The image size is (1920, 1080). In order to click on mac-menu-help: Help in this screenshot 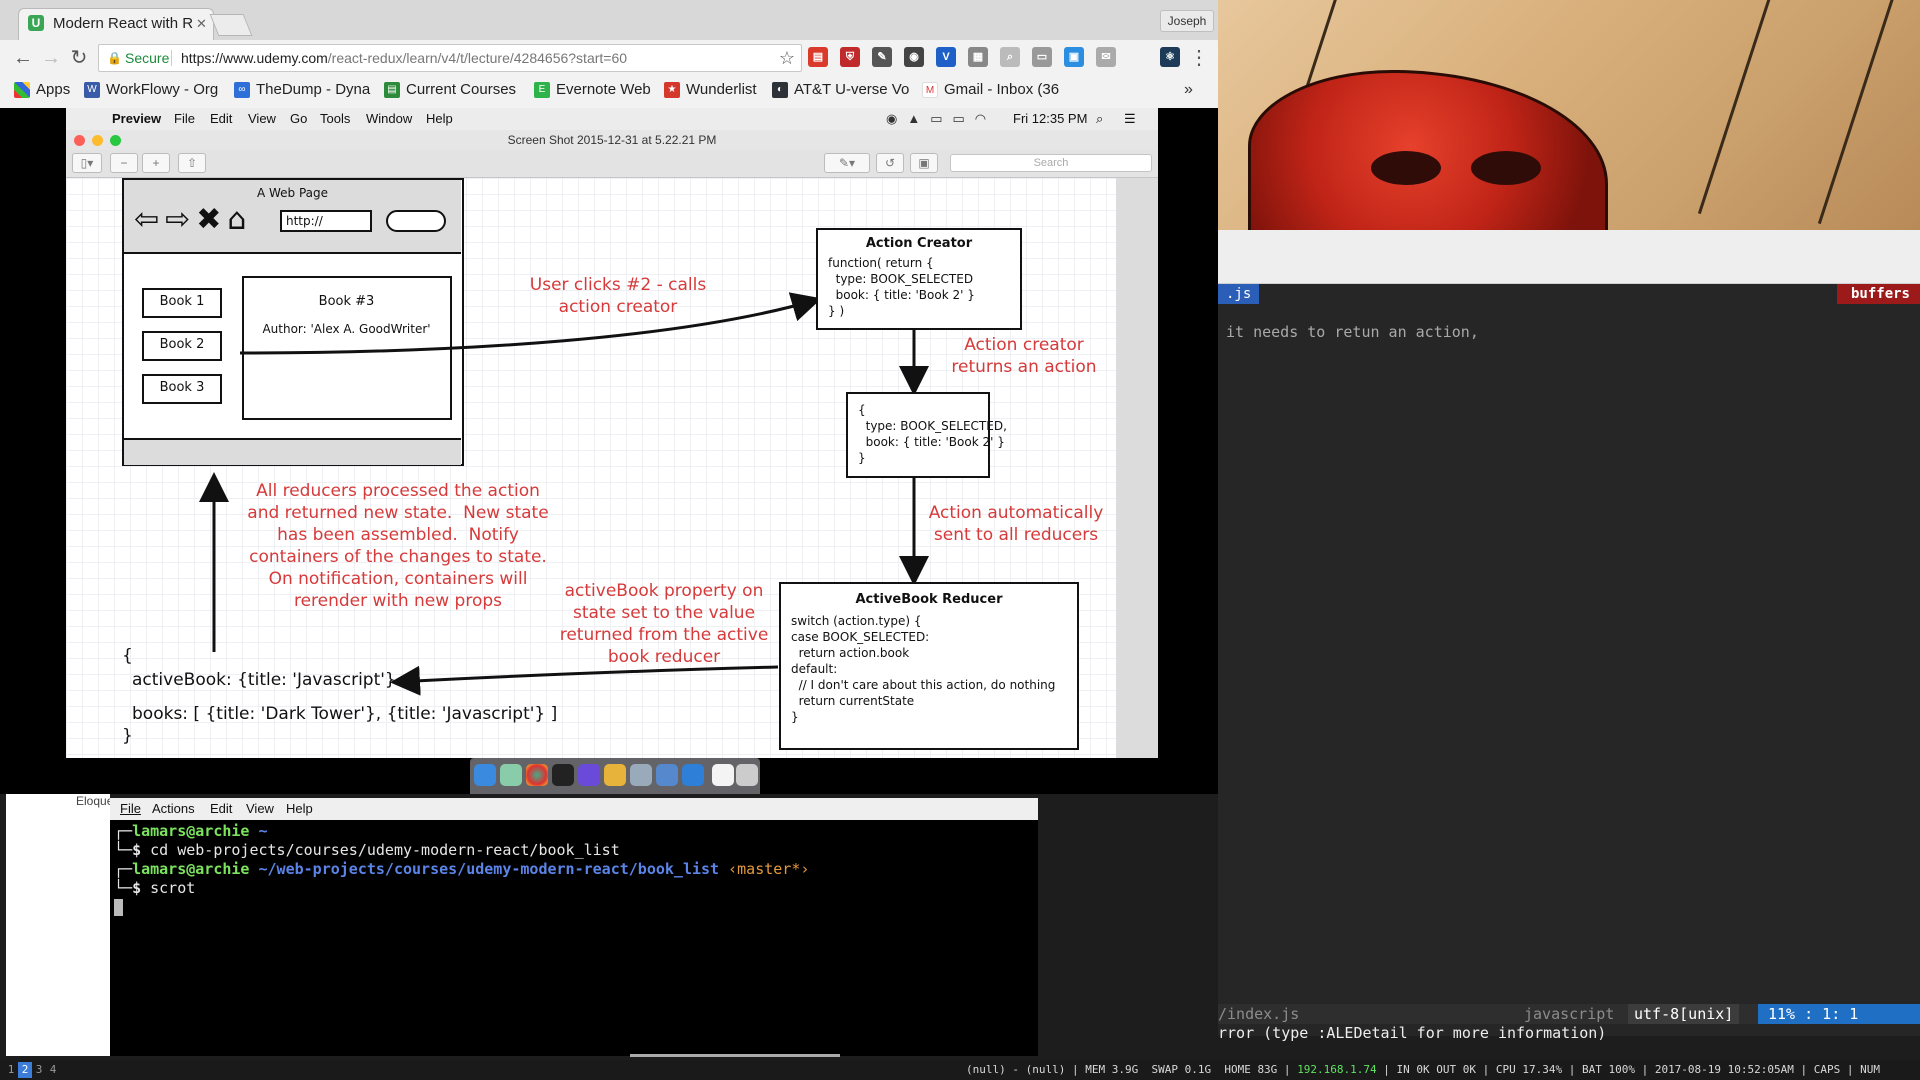, I will do `click(439, 118)`.